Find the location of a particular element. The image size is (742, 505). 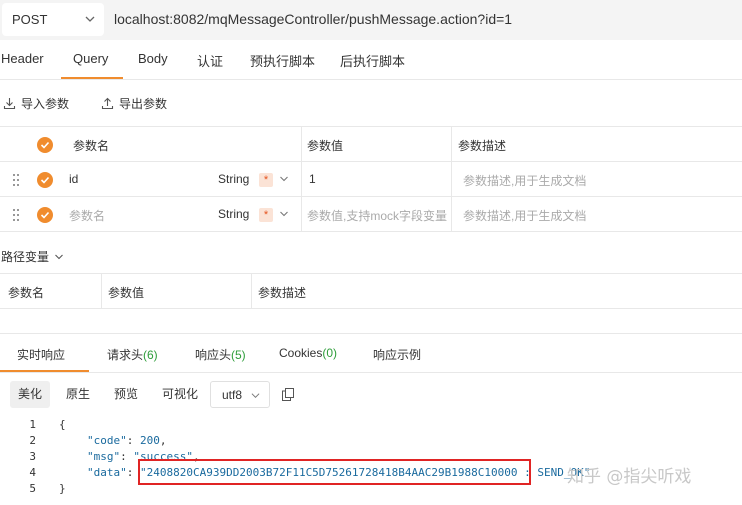

code-line: "code": 200, is located at coordinates (127, 440).